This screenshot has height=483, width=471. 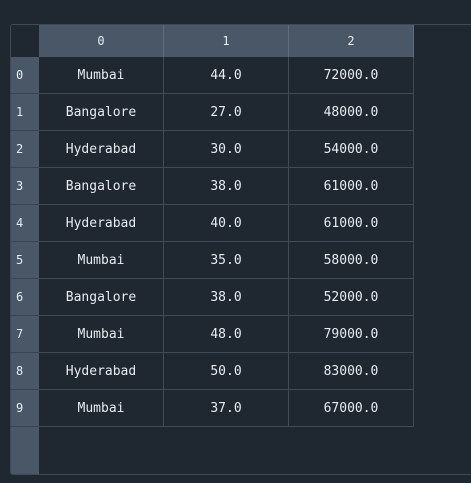 I want to click on row-index: 2, so click(x=25, y=149).